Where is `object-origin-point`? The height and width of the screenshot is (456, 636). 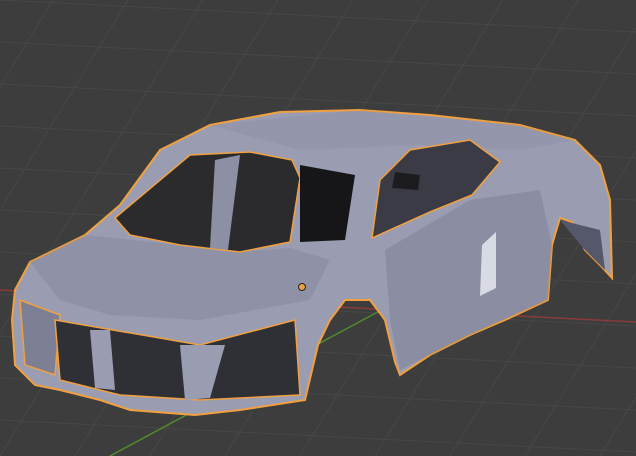
object-origin-point is located at coordinates (302, 287).